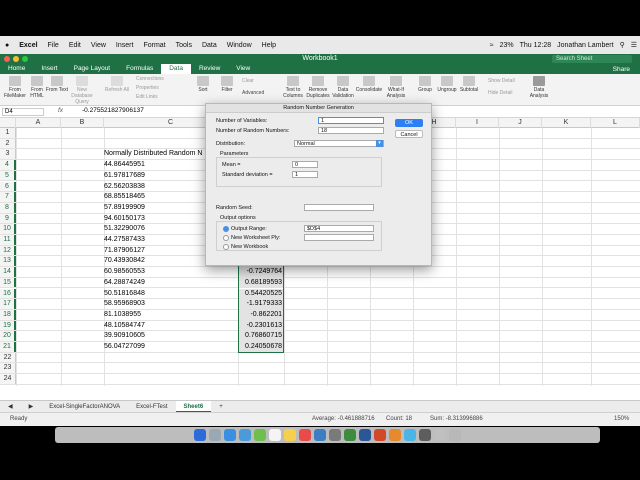  Describe the element at coordinates (221, 407) in the screenshot. I see `add-sheet-icon: +` at that location.